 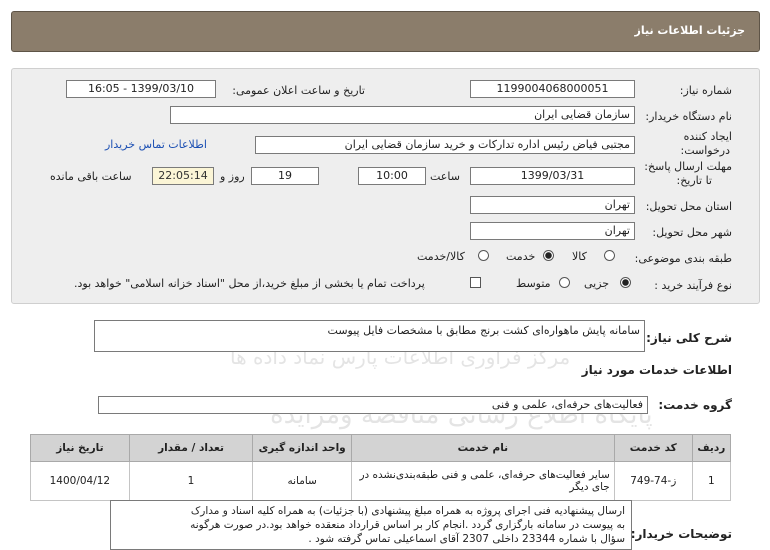 What do you see at coordinates (579, 256) in the screenshot?
I see `category-option-goods: کالا` at bounding box center [579, 256].